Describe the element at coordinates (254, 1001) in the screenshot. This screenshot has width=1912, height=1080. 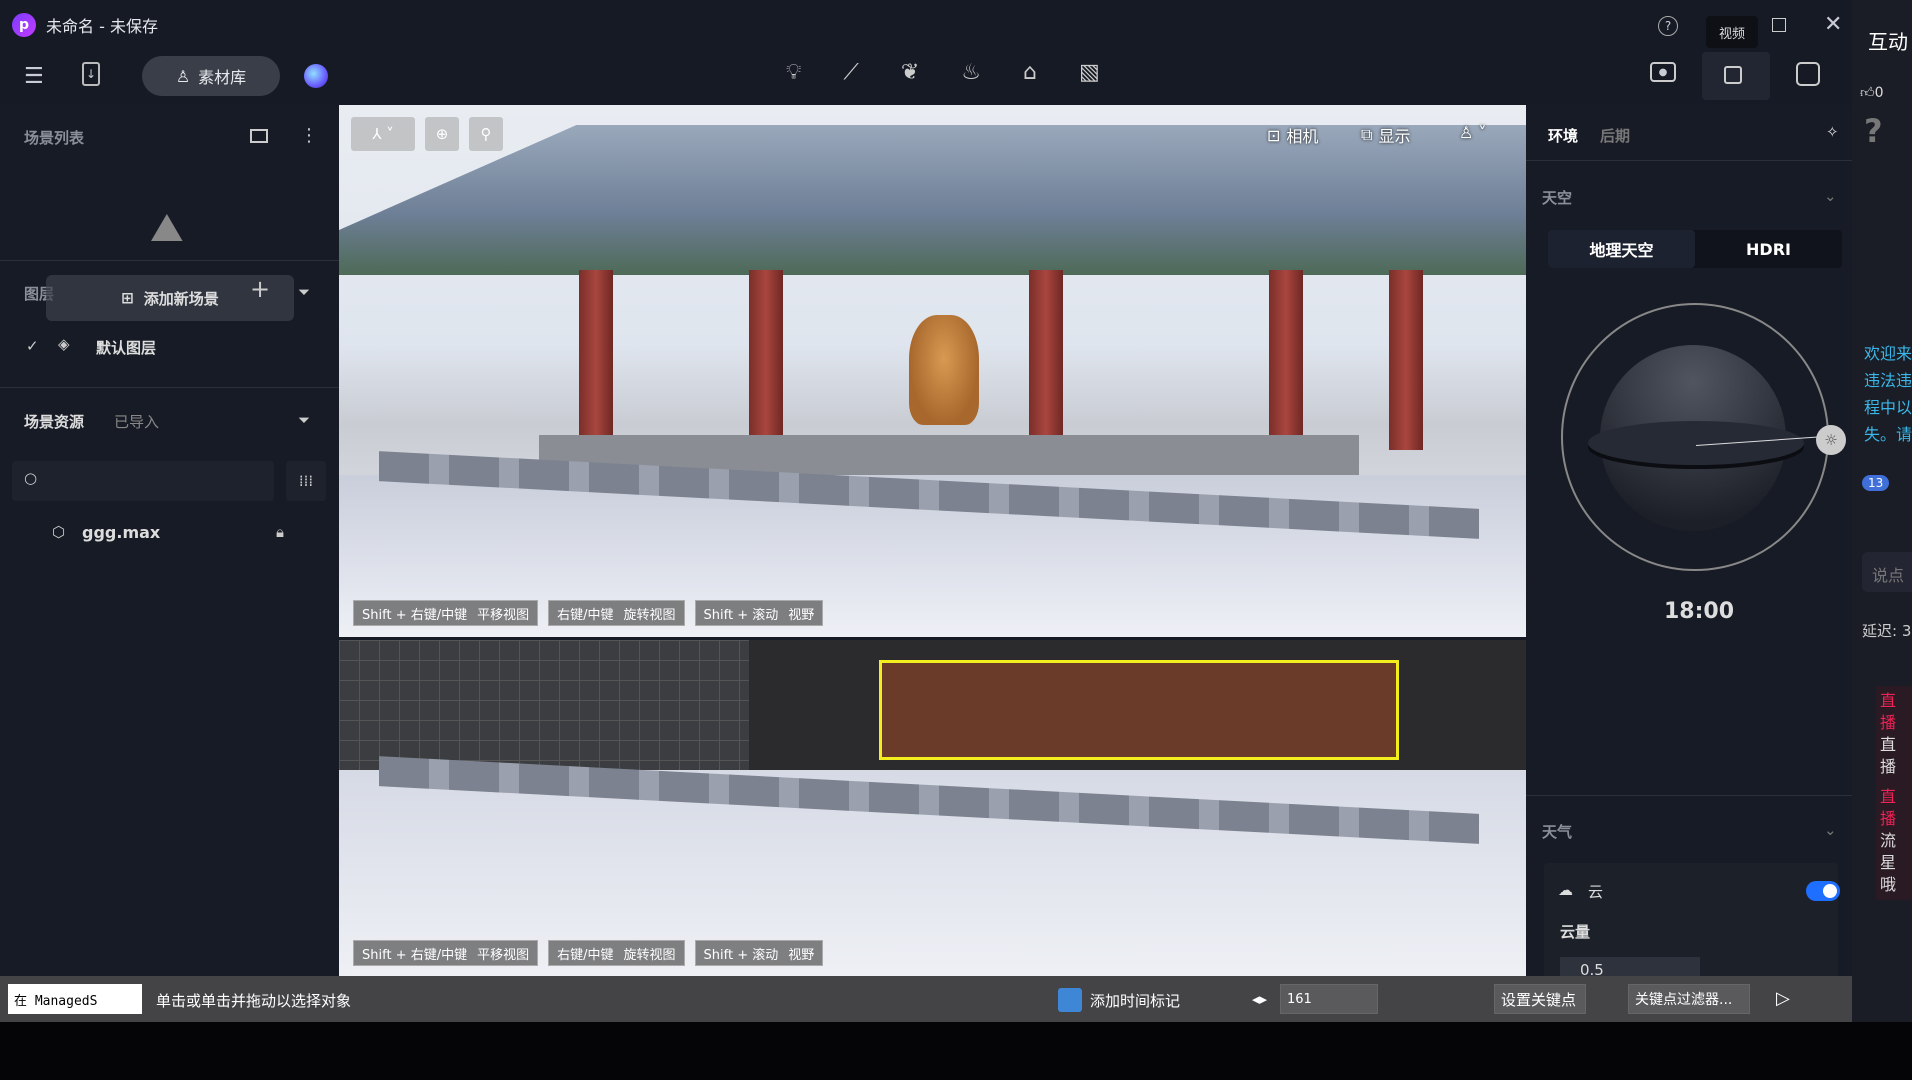
I see `status-prompt: 单击或单击并拖动以选择对象` at that location.